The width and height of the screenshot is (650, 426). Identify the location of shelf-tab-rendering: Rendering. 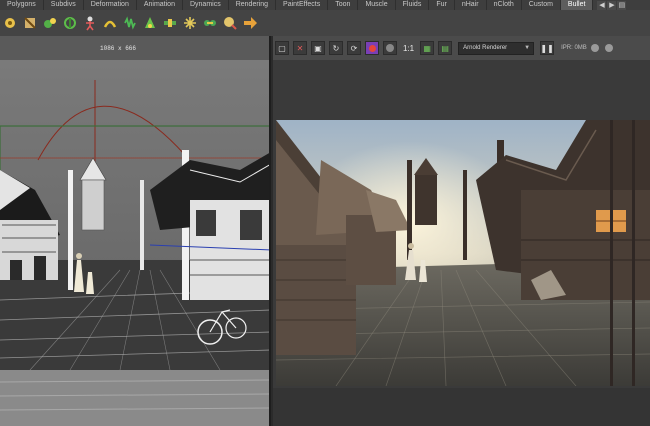
(253, 5).